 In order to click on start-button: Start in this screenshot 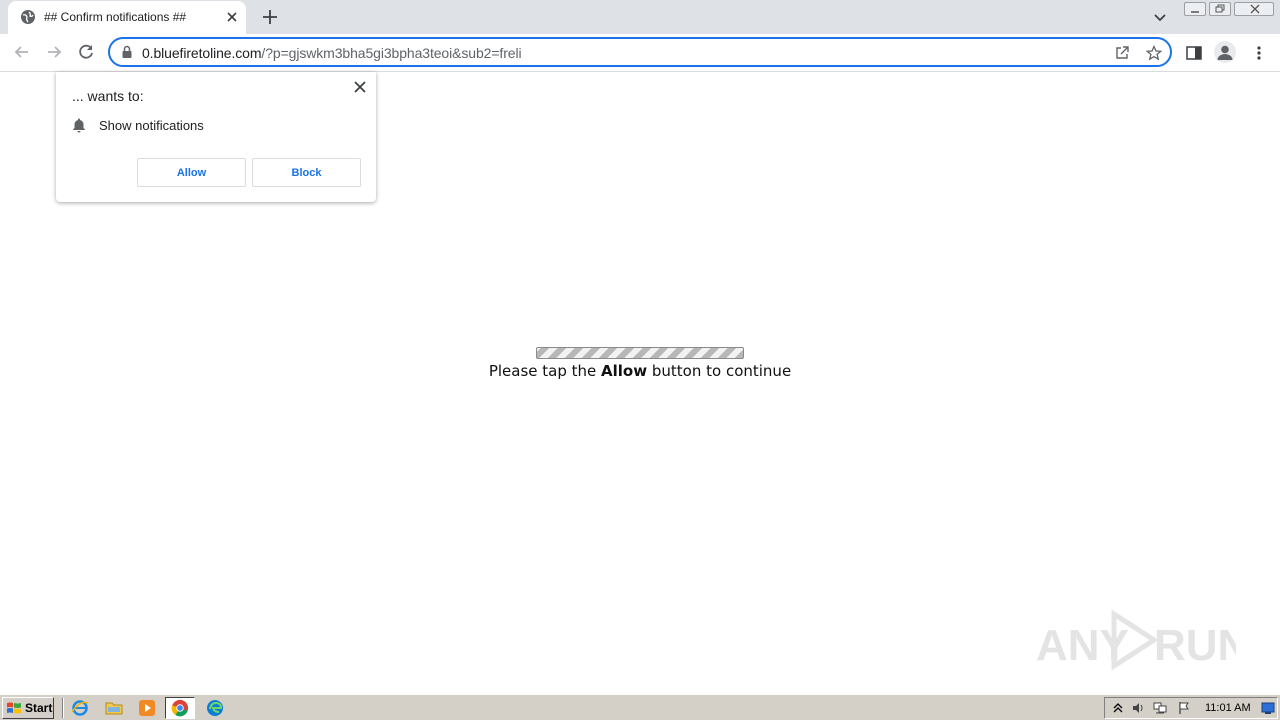, I will do `click(28, 708)`.